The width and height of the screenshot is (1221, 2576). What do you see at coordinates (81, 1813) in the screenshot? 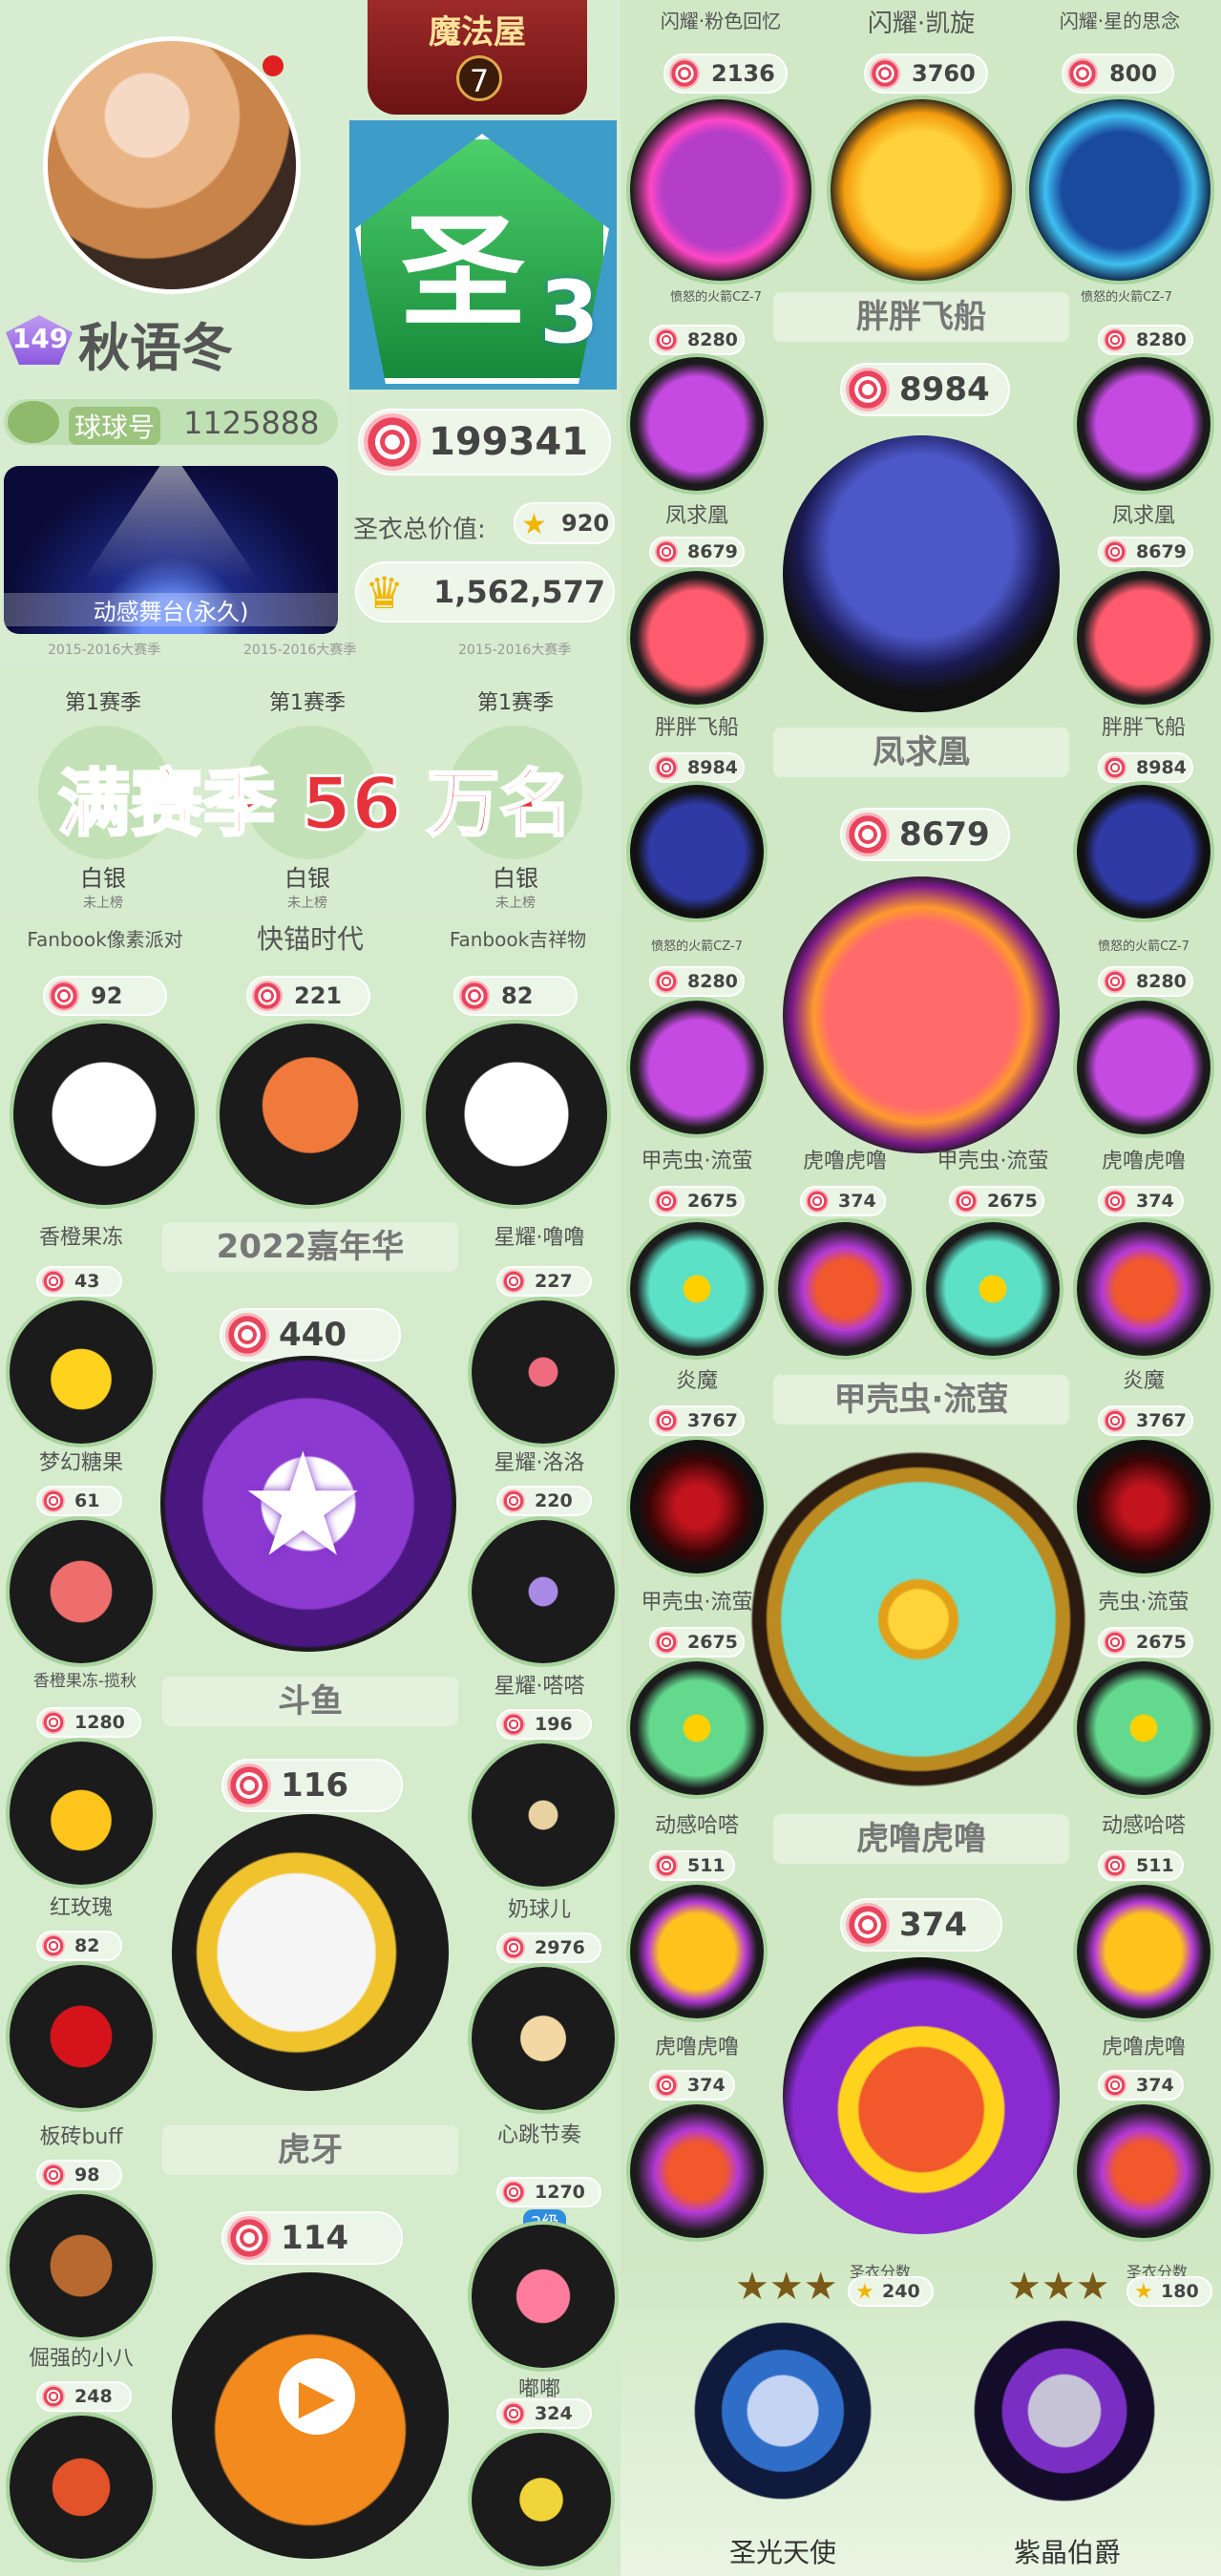
I see `orange-jelly-autumn-ball` at bounding box center [81, 1813].